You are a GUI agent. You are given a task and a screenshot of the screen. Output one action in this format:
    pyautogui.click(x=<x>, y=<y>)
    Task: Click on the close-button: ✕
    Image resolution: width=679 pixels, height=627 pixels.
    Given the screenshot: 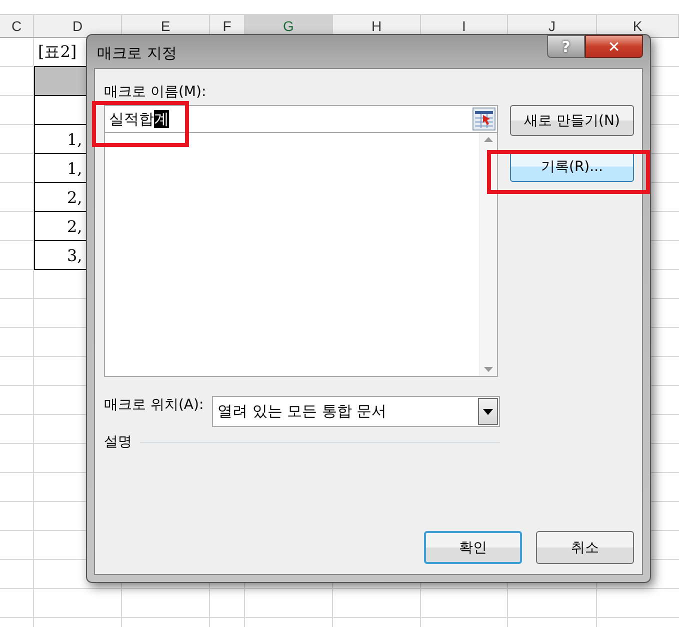 What is the action you would take?
    pyautogui.click(x=614, y=46)
    